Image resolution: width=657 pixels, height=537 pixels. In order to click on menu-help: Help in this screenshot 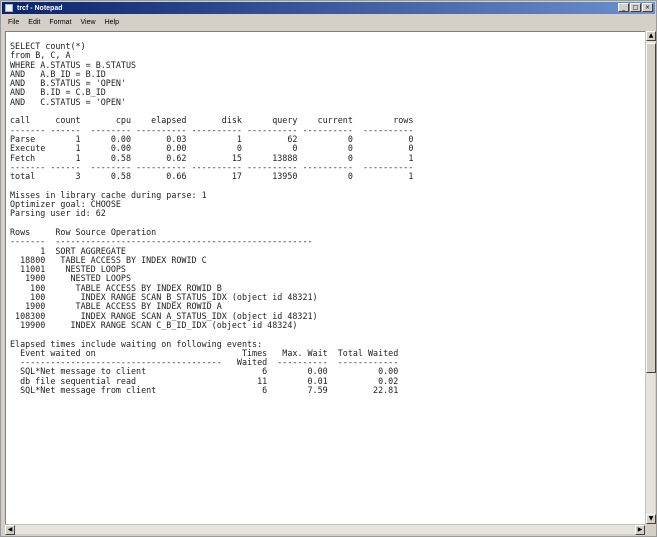, I will do `click(112, 22)`.